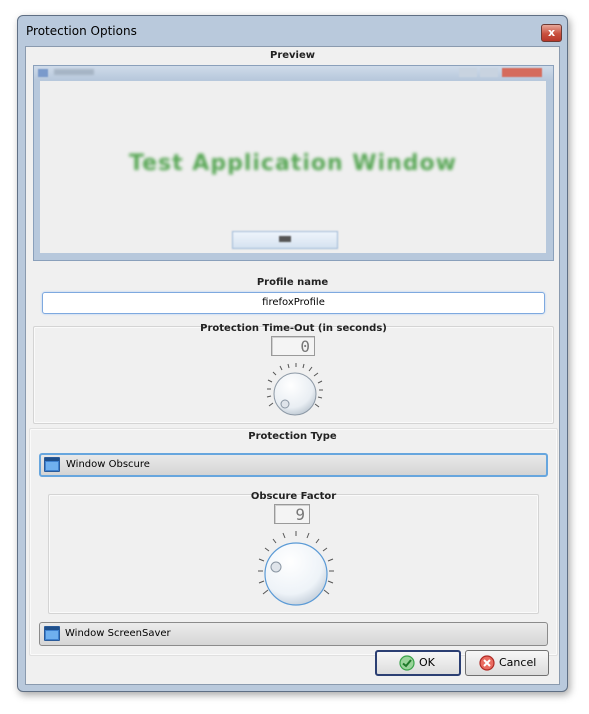 Image resolution: width=589 pixels, height=714 pixels. Describe the element at coordinates (427, 662) in the screenshot. I see `ok-label: OK` at that location.